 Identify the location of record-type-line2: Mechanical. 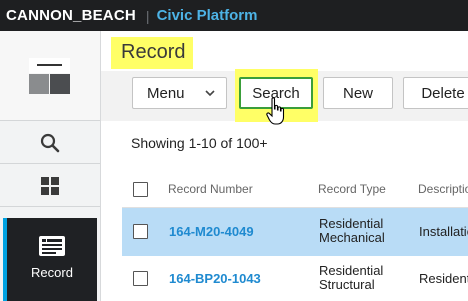
(352, 237).